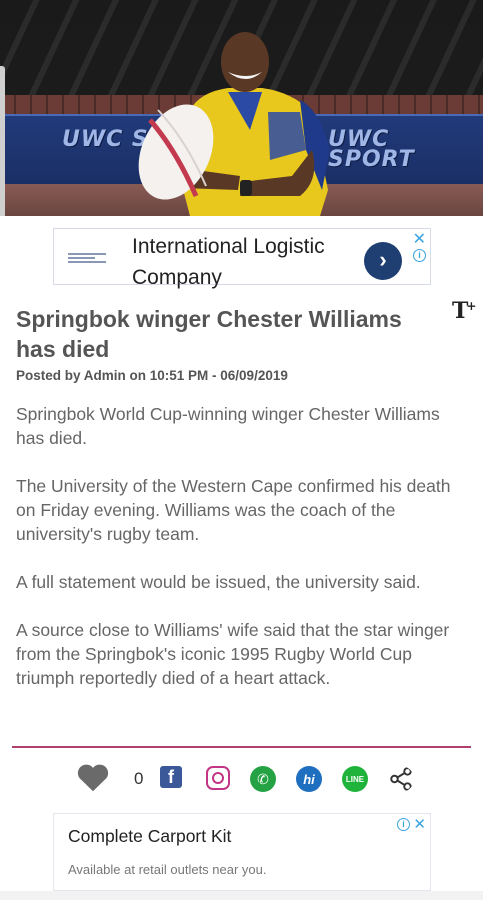 The width and height of the screenshot is (483, 900). What do you see at coordinates (257, 262) in the screenshot?
I see `ad-title: International Logistic Company` at bounding box center [257, 262].